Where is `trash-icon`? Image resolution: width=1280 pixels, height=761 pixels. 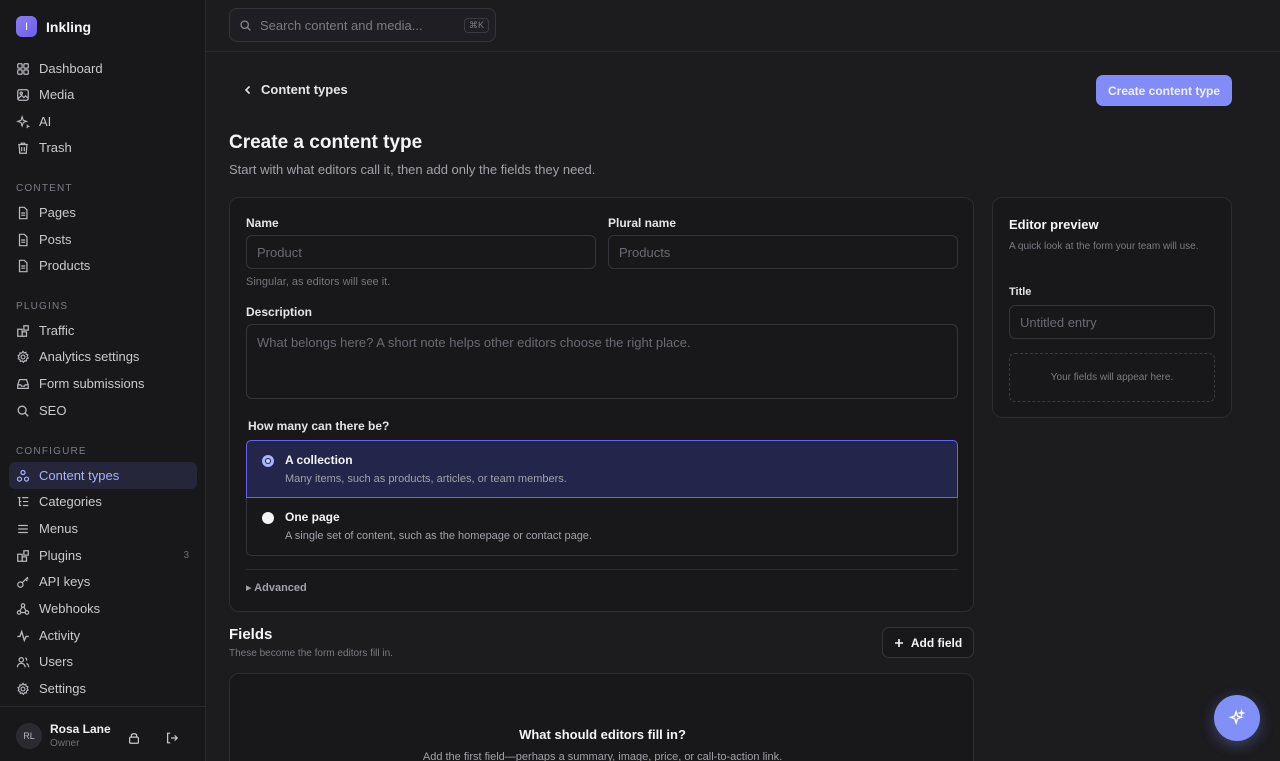
trash-icon is located at coordinates (23, 148).